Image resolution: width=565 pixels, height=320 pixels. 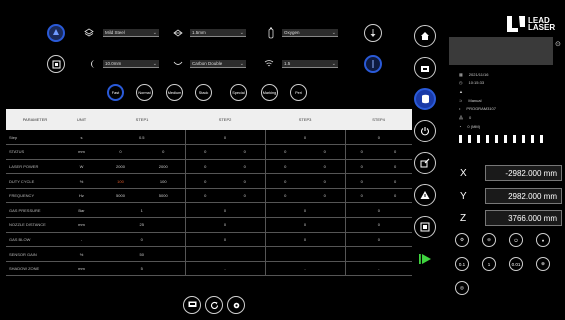 I want to click on step-001-button: 0.01, so click(x=516, y=264).